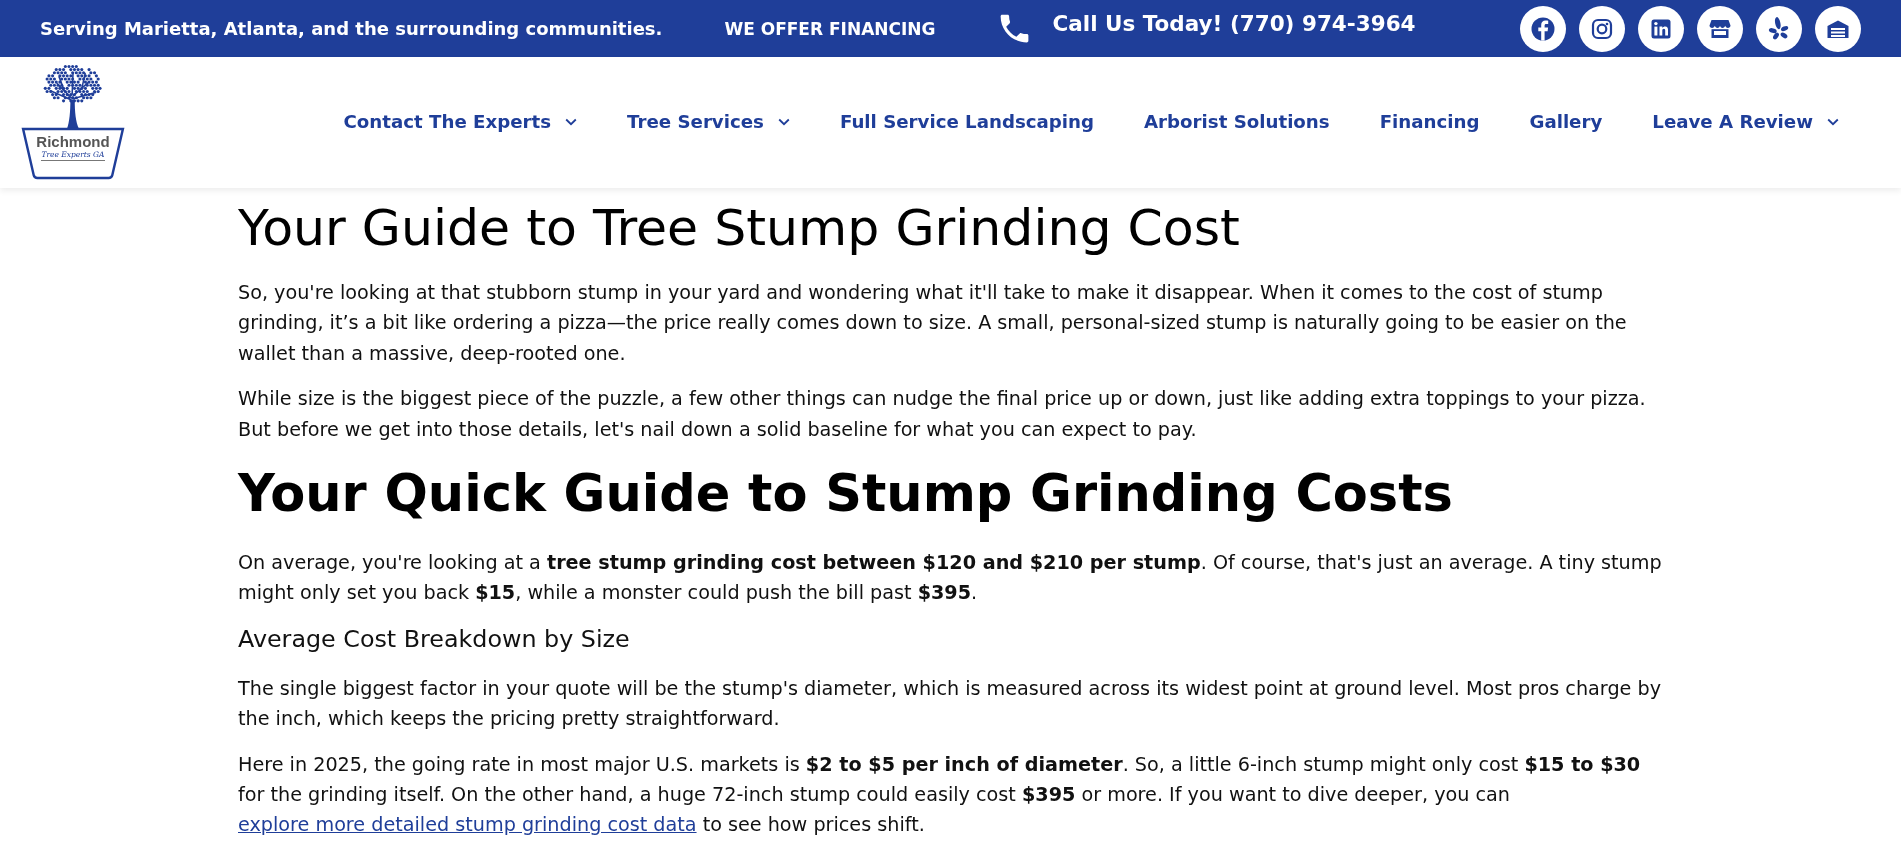  Describe the element at coordinates (434, 639) in the screenshot. I see `subheading: Average Cost Breakdown by Size` at that location.